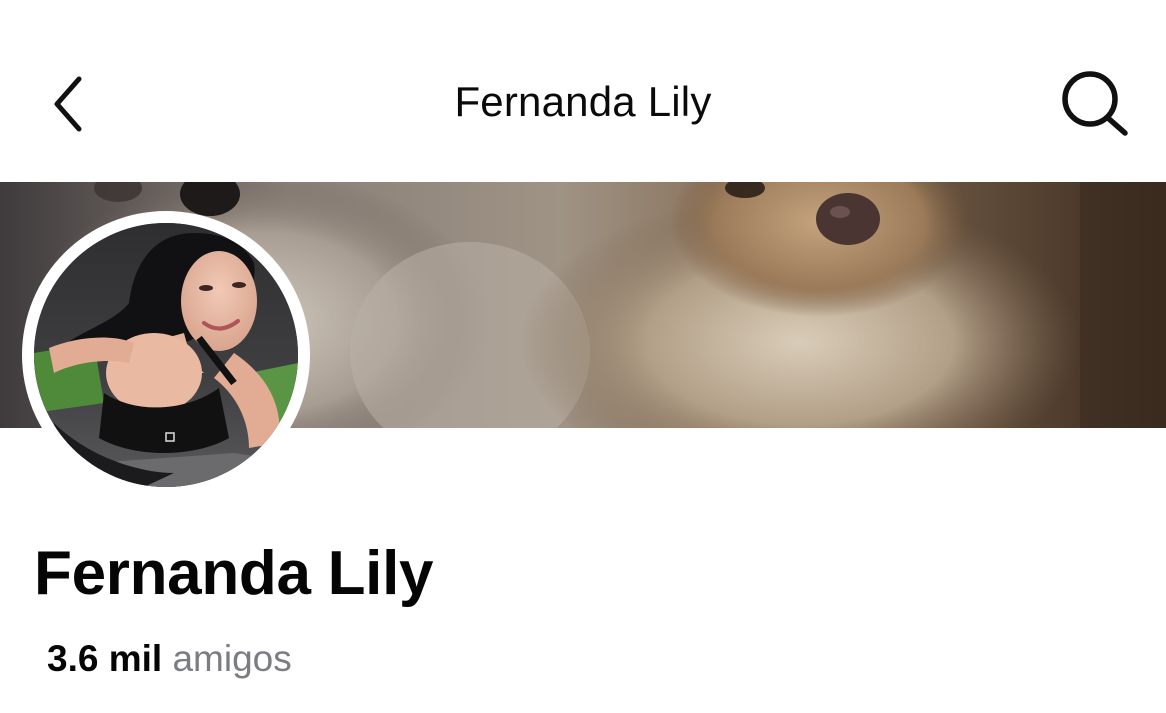 Image resolution: width=1166 pixels, height=713 pixels. I want to click on search-icon, so click(1095, 103).